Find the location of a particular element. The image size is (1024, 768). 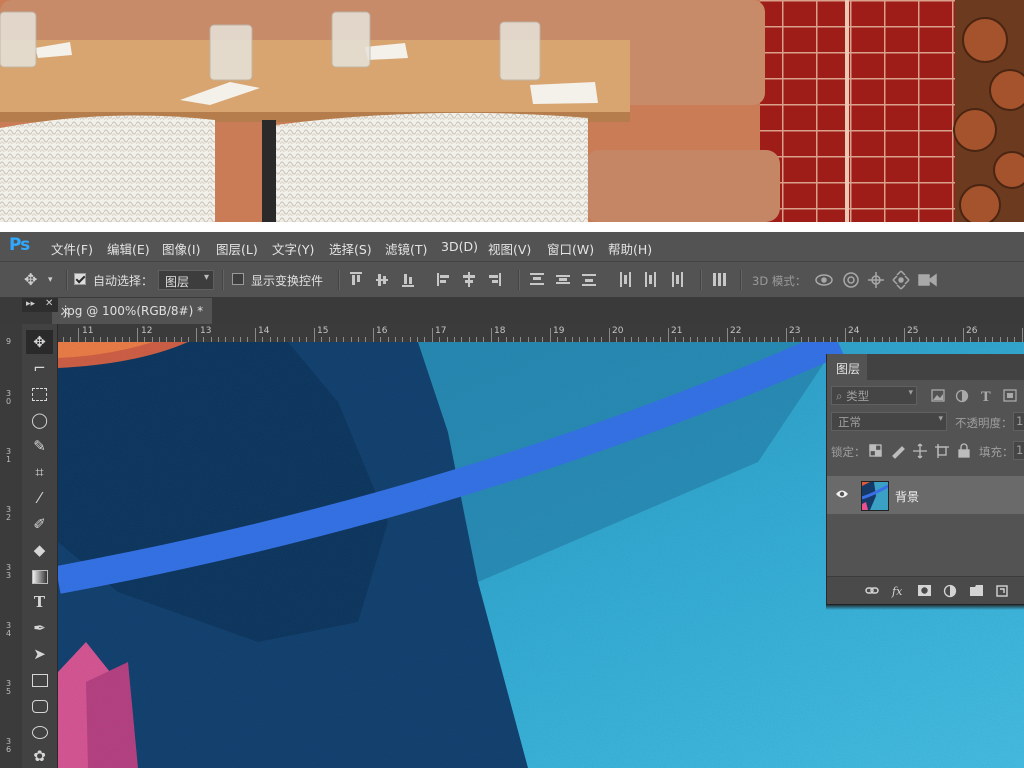

eraser-tool-icon: ◆ is located at coordinates (39, 550).